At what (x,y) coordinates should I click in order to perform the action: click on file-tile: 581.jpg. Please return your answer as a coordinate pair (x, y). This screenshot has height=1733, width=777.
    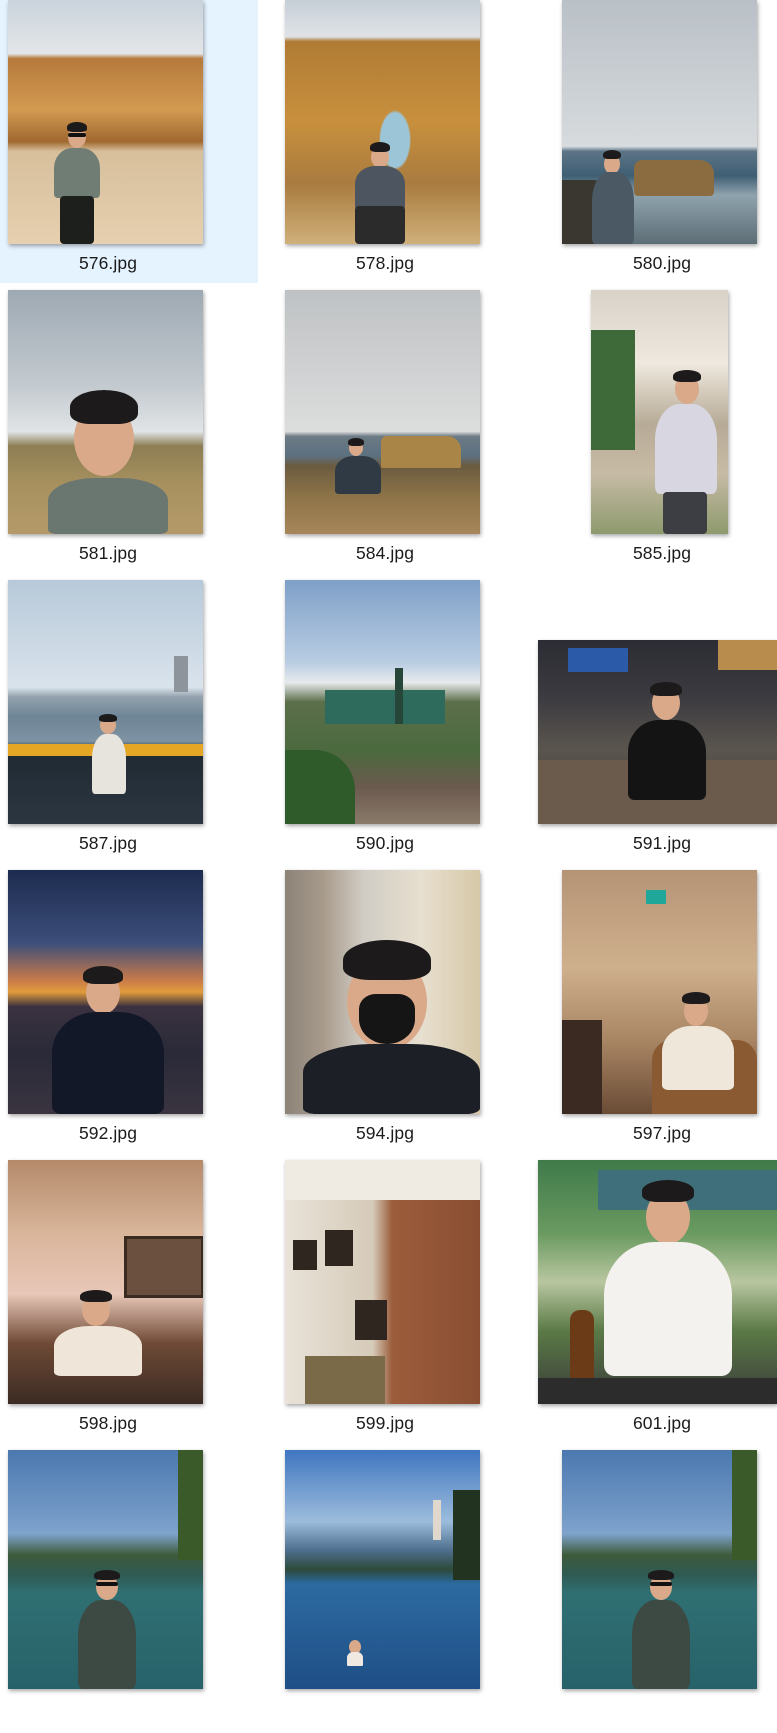
    Looking at the image, I should click on (129, 431).